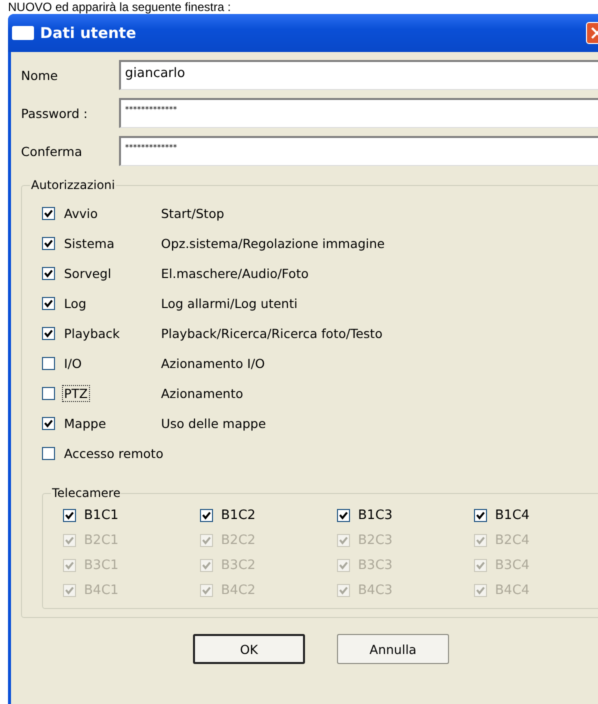 This screenshot has width=598, height=704. I want to click on checkbox-label: Accesso remoto, so click(114, 453).